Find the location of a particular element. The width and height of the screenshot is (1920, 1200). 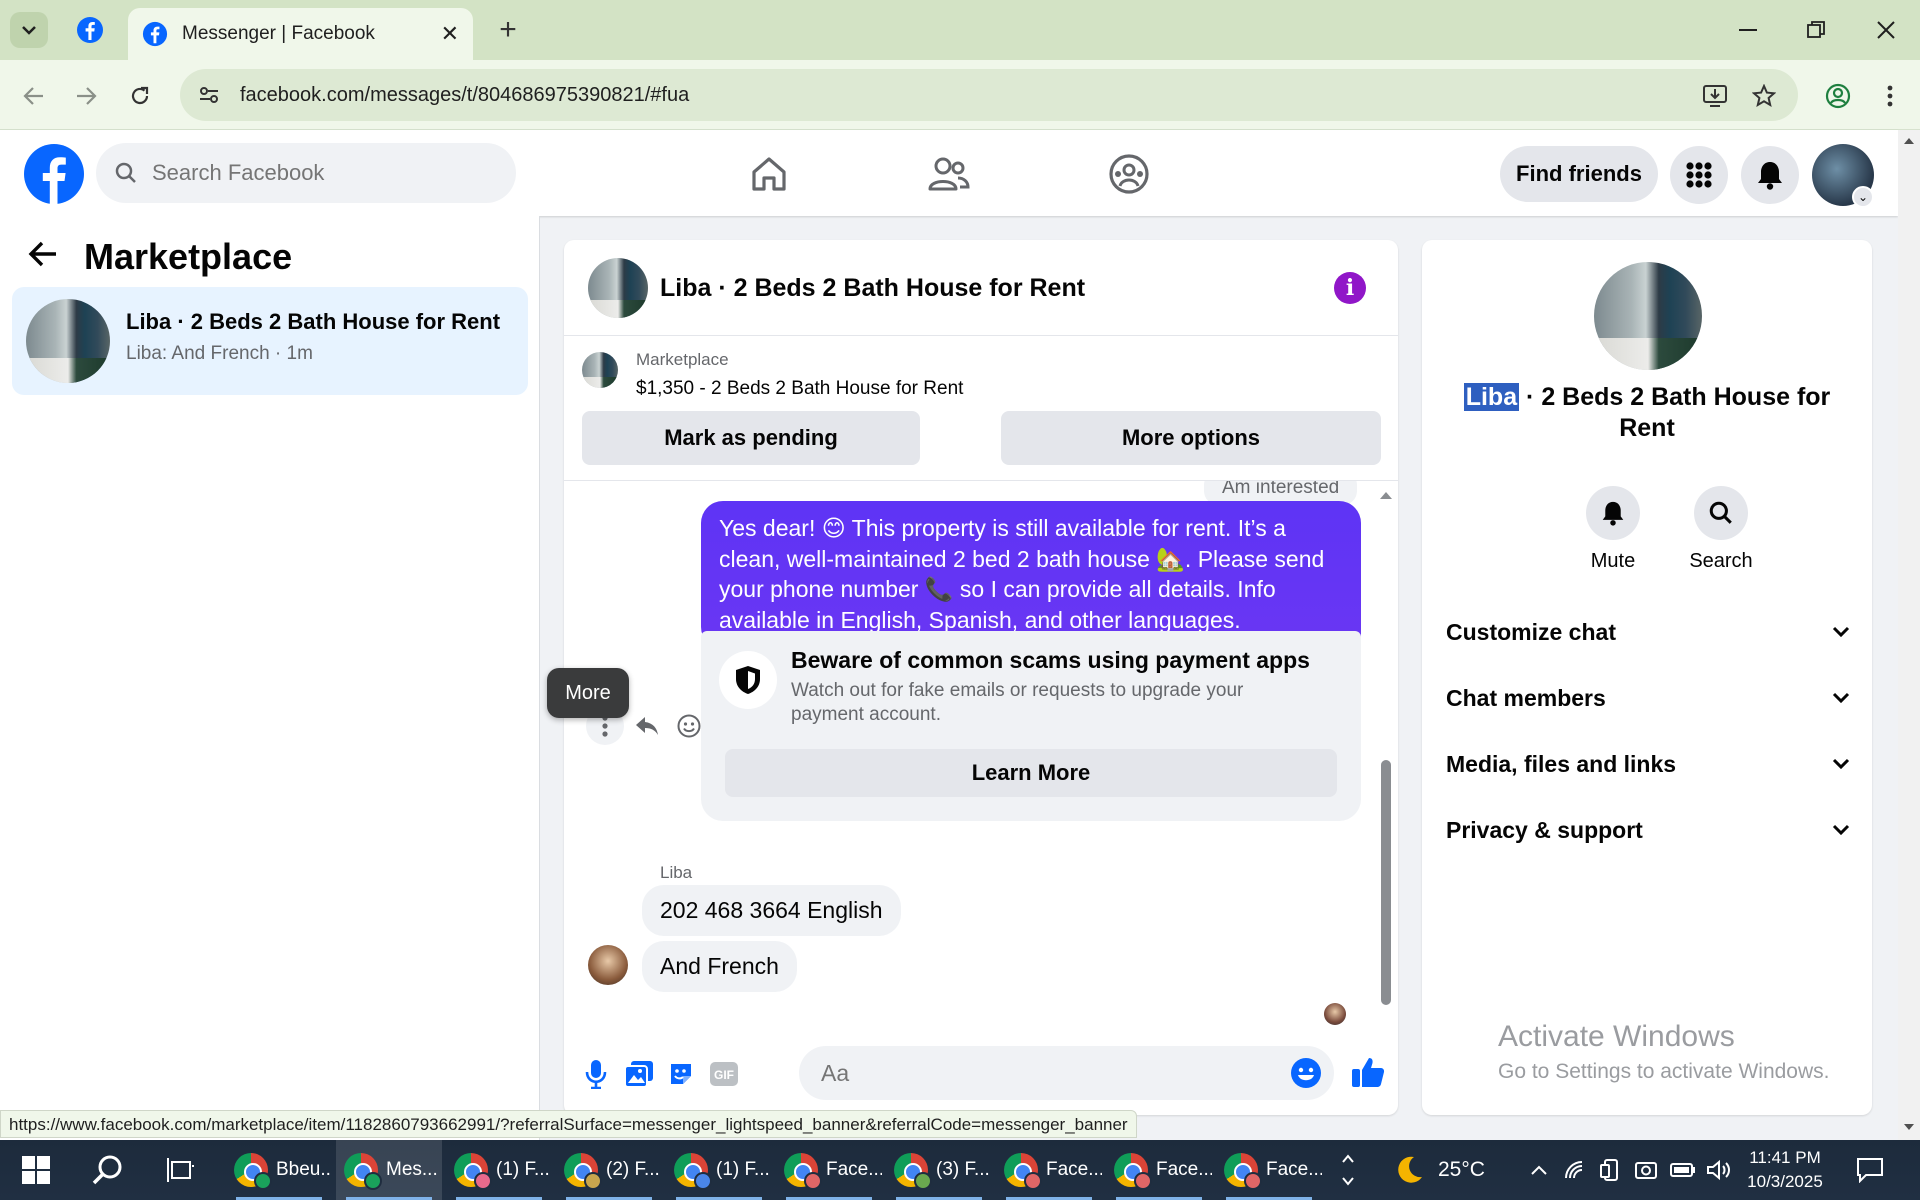

page-scrollbar is located at coordinates (1909, 635).